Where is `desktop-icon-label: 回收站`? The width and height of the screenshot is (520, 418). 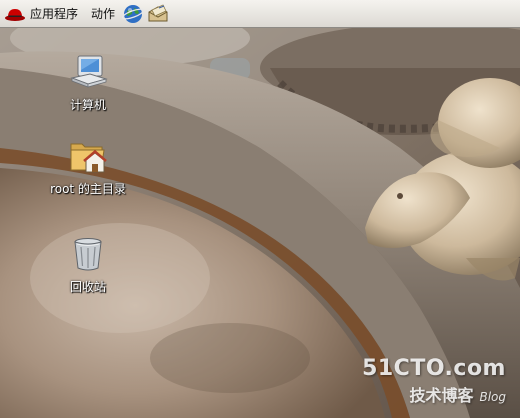
desktop-icon-label: 回收站 is located at coordinates (87, 287).